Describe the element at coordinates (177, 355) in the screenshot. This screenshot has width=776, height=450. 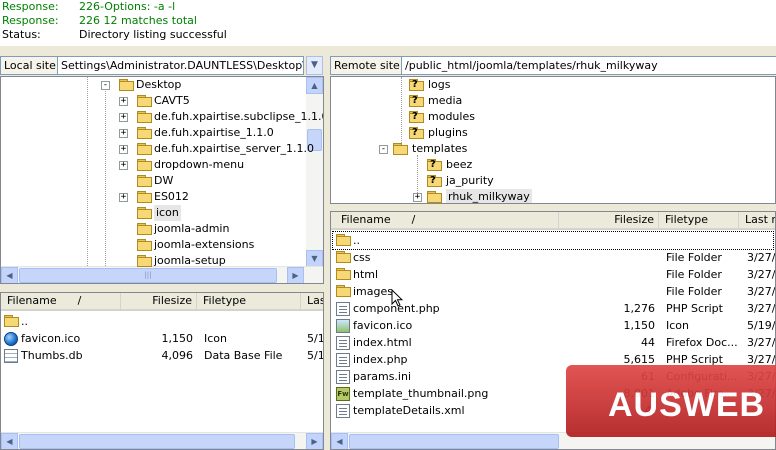
I see `file-size: 4,096` at that location.